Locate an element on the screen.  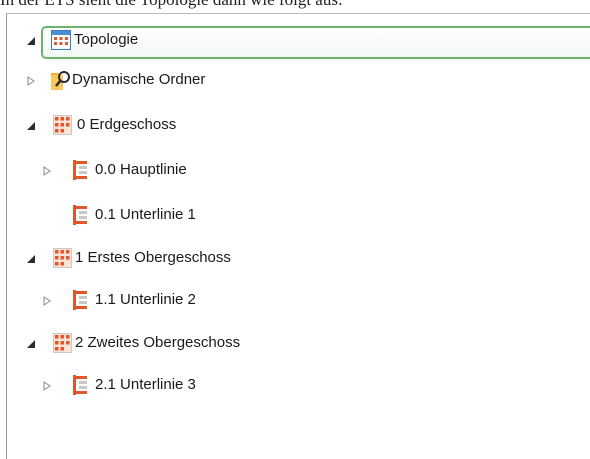
tree-item-label: Topologie is located at coordinates (106, 39).